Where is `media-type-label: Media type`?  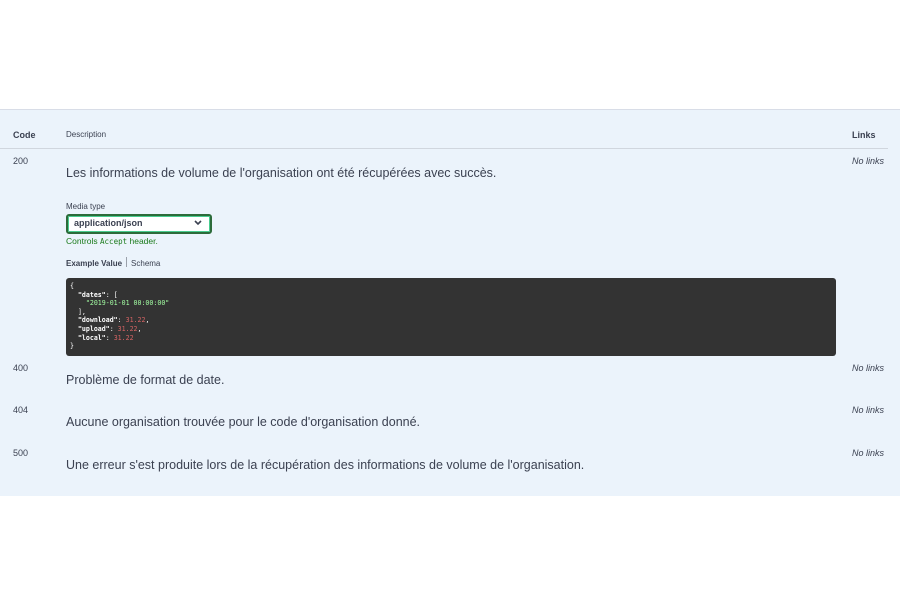
media-type-label: Media type is located at coordinates (86, 206).